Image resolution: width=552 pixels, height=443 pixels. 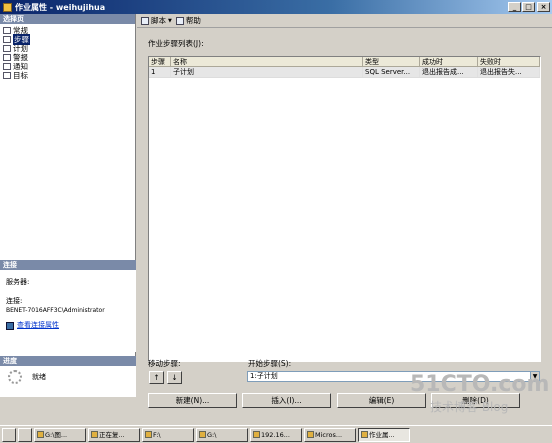 I want to click on progress-section: 进度 就绪, so click(x=68, y=376).